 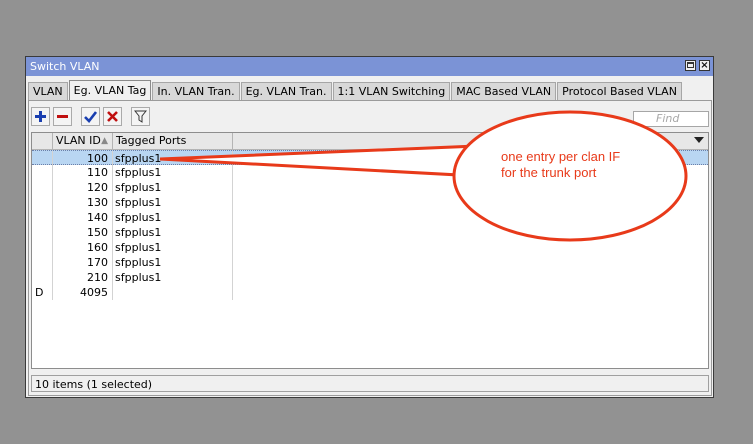 What do you see at coordinates (370, 187) in the screenshot?
I see `table-row: 120 sfpplus1` at bounding box center [370, 187].